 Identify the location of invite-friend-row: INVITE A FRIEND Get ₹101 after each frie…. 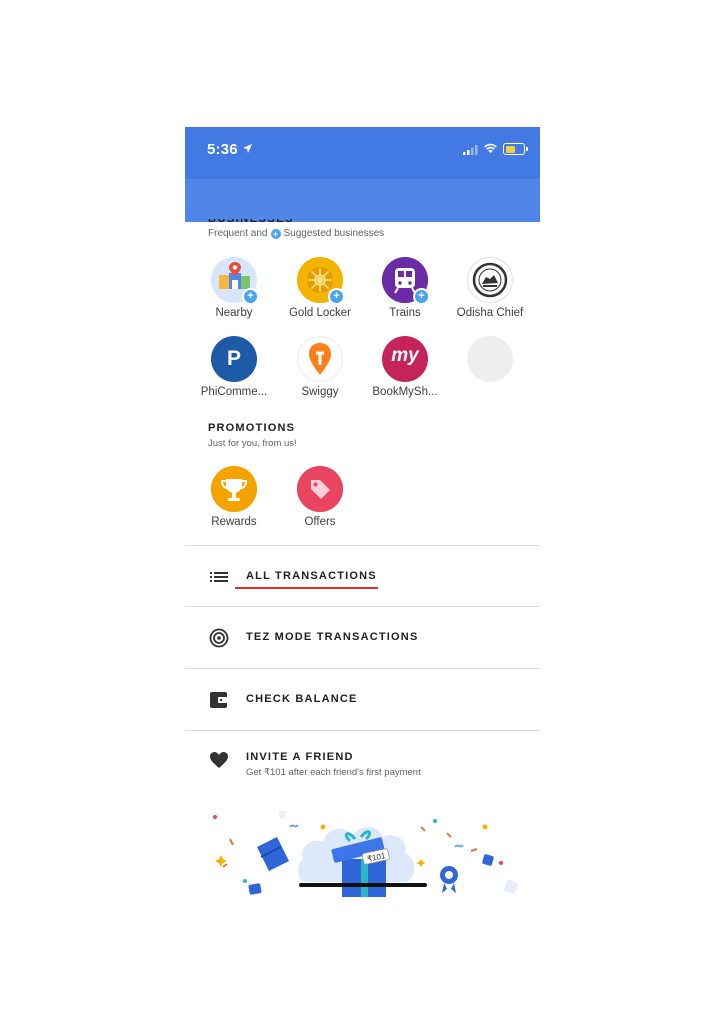
(362, 761).